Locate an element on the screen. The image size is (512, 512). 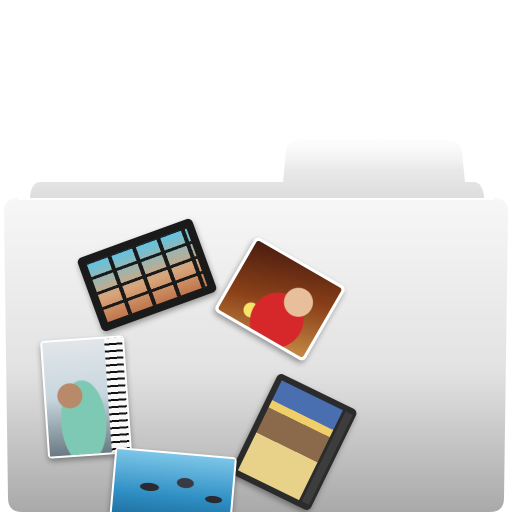
pool-photo-icon is located at coordinates (173, 480).